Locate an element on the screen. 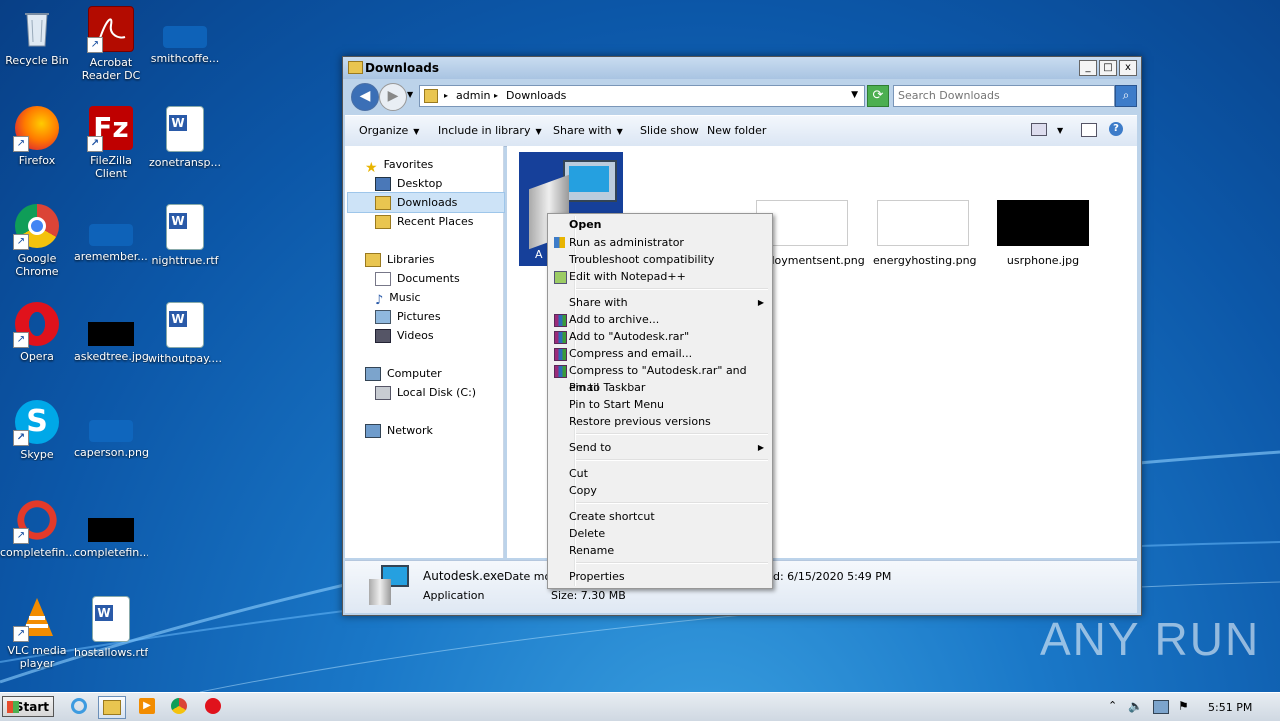 This screenshot has width=1280, height=721. menu-item-restore-versions: Restore previous versions is located at coordinates (660, 421).